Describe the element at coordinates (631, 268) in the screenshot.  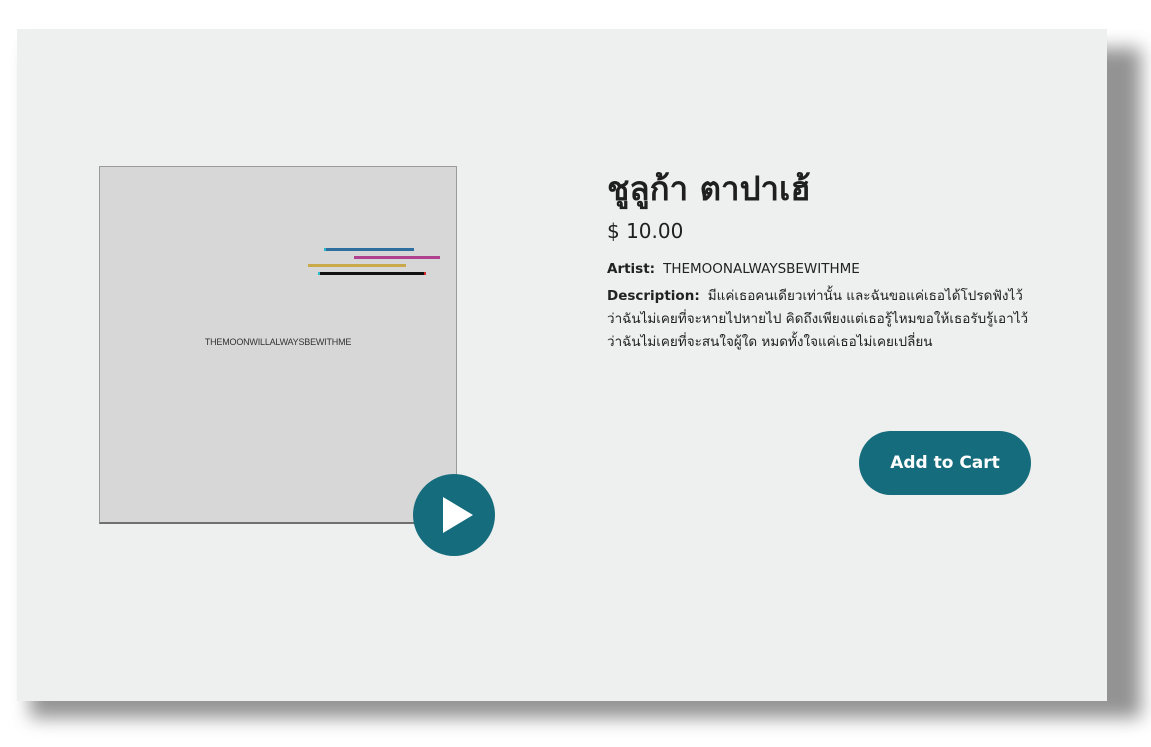
I see `artist-label: Artist:` at that location.